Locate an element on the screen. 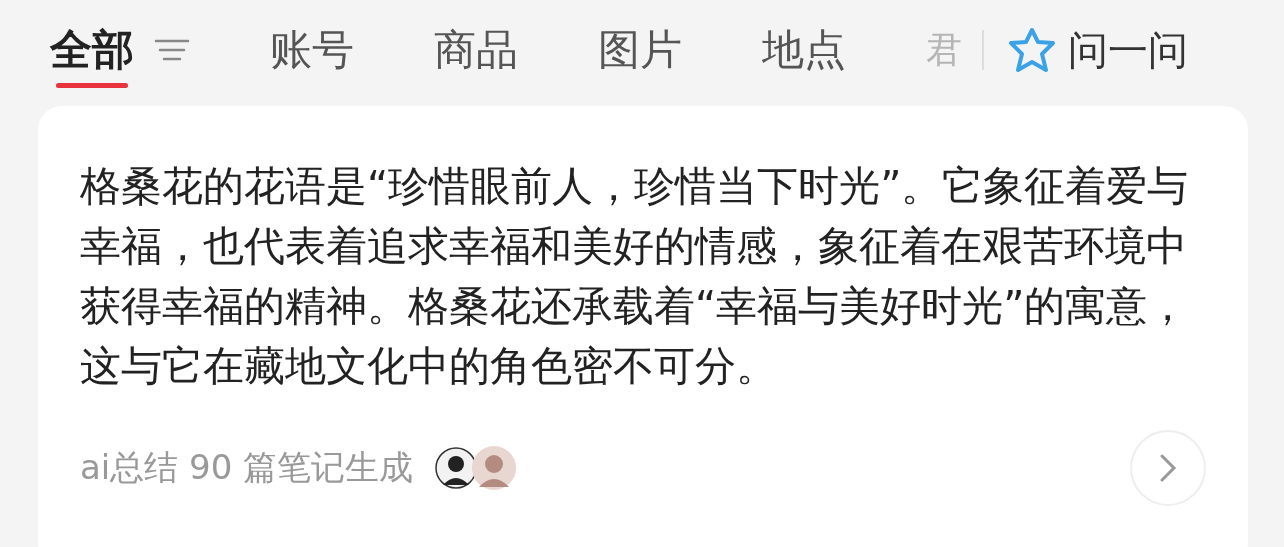  tab: 账号 is located at coordinates (312, 50).